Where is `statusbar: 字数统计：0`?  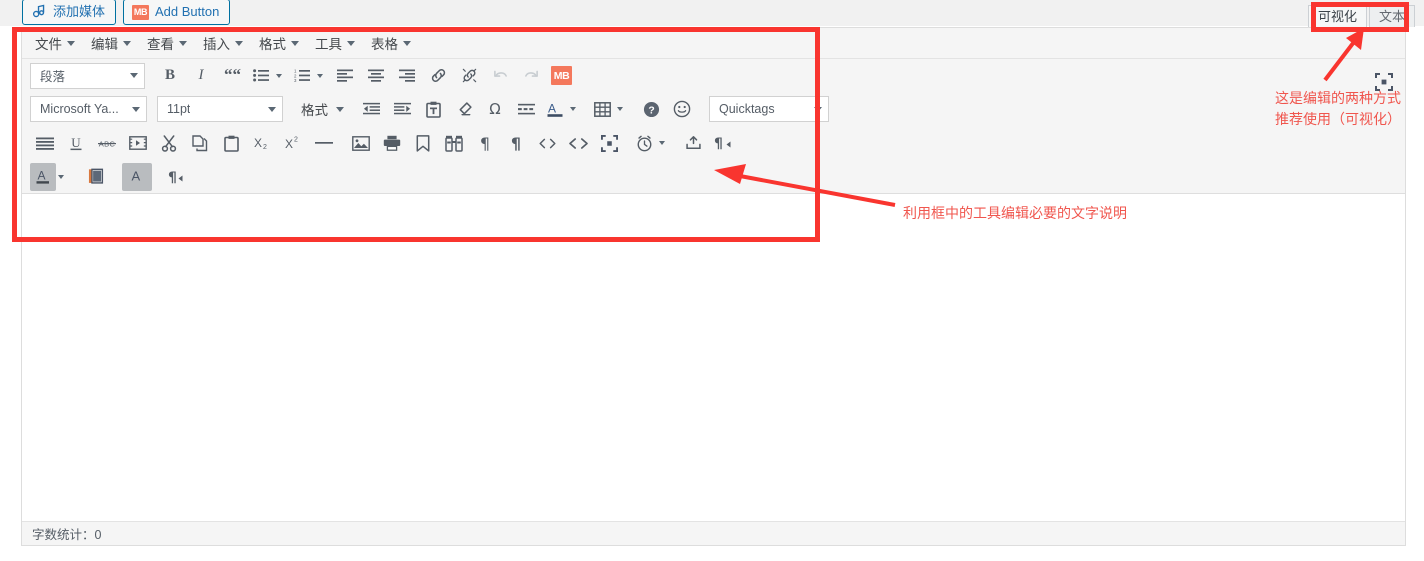
statusbar: 字数统计：0 is located at coordinates (713, 533).